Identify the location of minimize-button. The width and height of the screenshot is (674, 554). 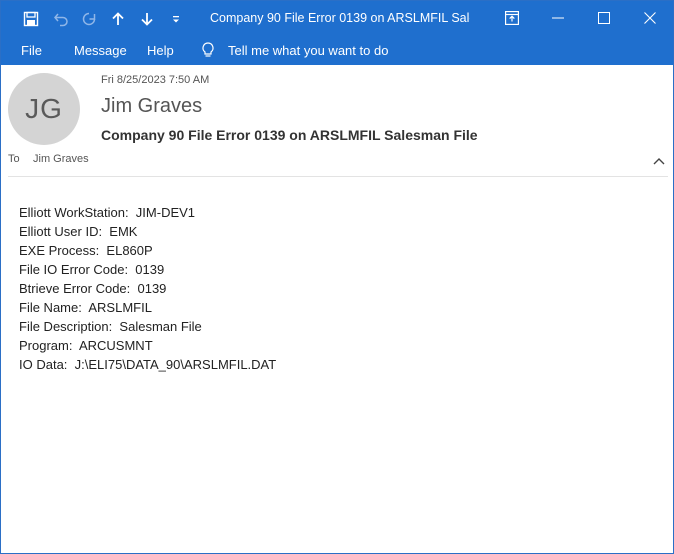
(558, 18).